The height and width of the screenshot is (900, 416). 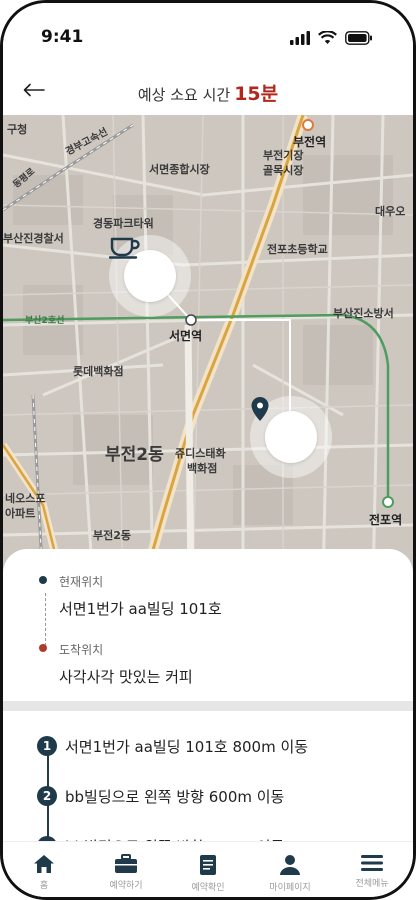 I want to click on current-location-label: 현재위치, so click(x=81, y=582).